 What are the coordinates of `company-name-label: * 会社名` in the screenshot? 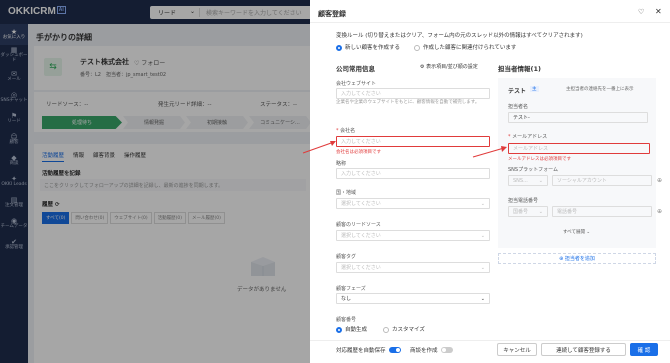 It's located at (346, 131).